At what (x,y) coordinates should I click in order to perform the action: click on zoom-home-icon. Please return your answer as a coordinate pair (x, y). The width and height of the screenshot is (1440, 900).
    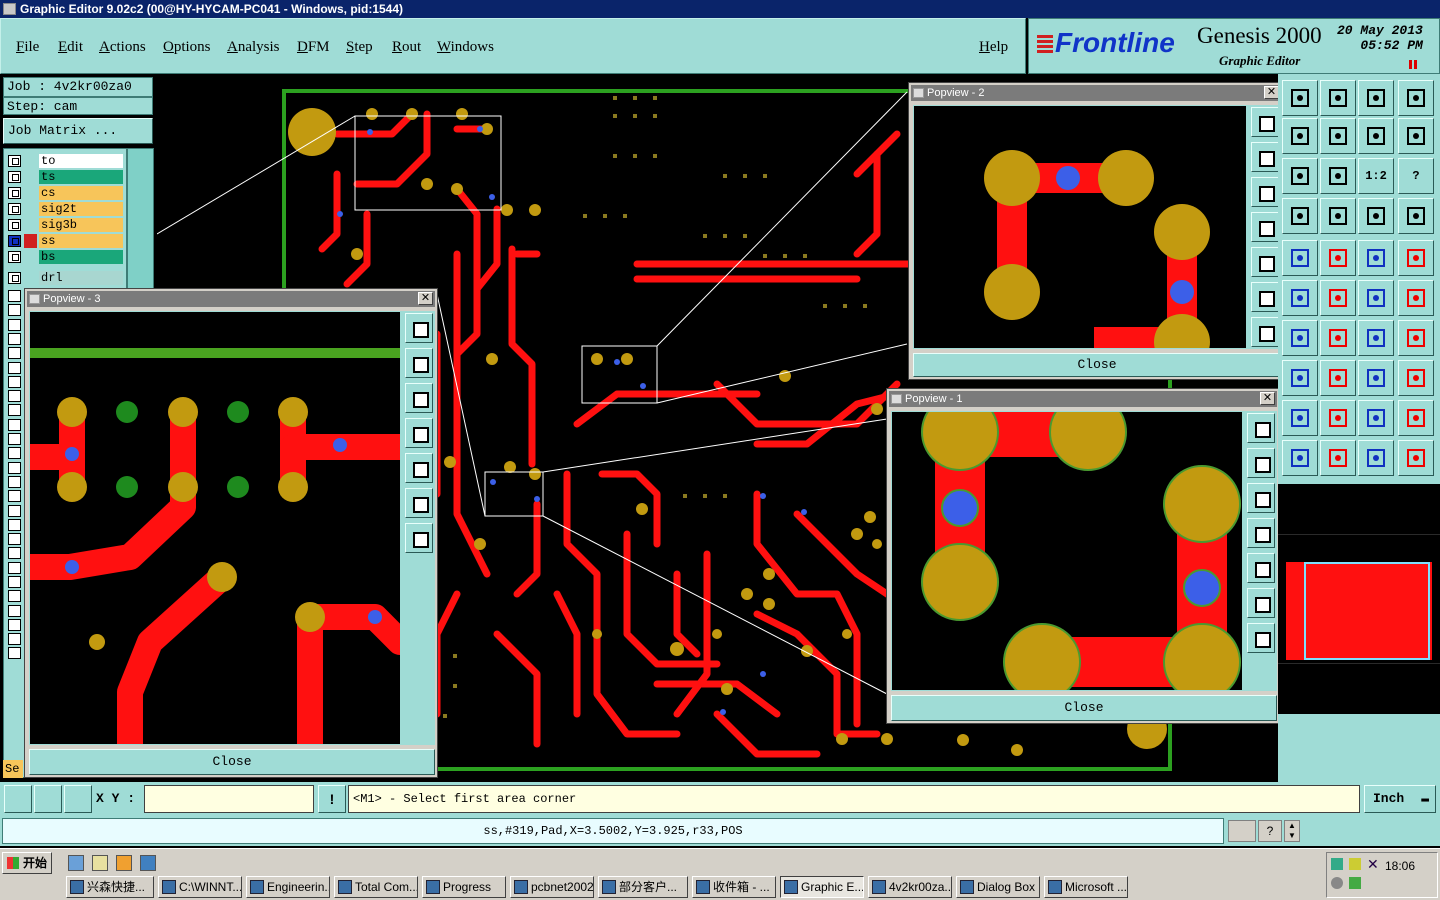
    Looking at the image, I should click on (1261, 428).